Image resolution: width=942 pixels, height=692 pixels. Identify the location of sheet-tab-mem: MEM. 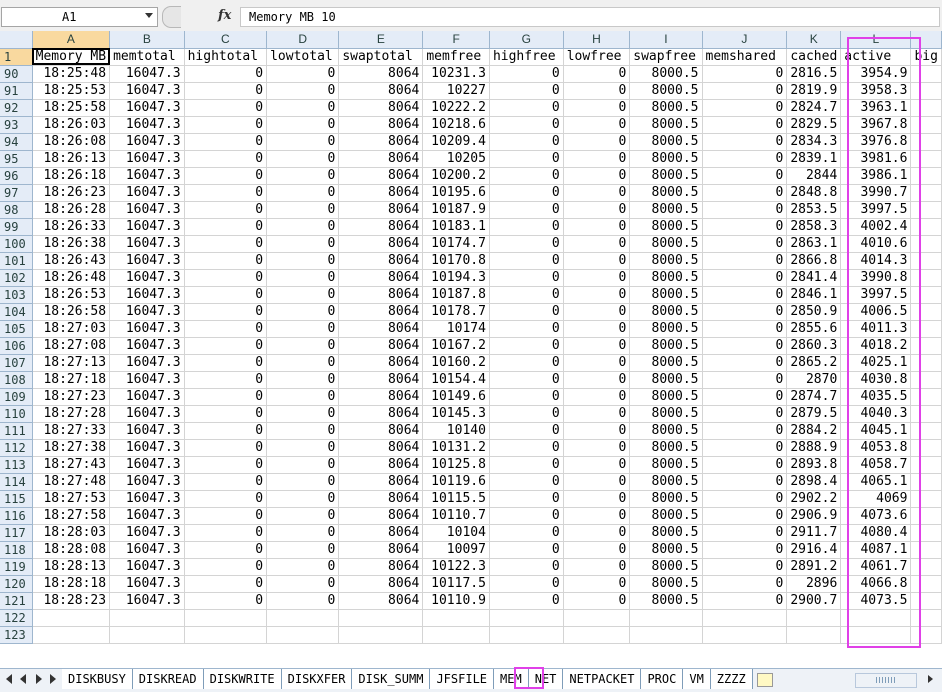
(511, 679).